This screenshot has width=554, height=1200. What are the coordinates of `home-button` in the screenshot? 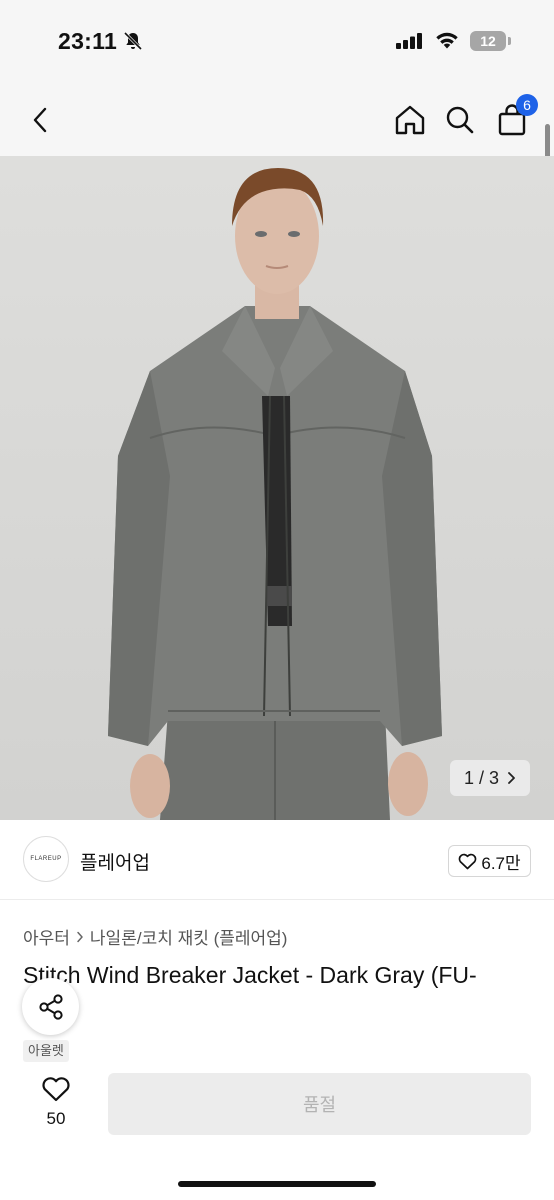 It's located at (410, 120).